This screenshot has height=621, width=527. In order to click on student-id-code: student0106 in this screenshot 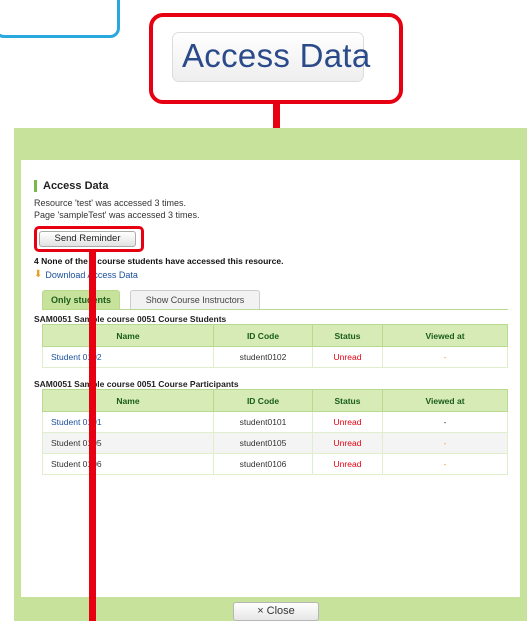, I will do `click(263, 464)`.